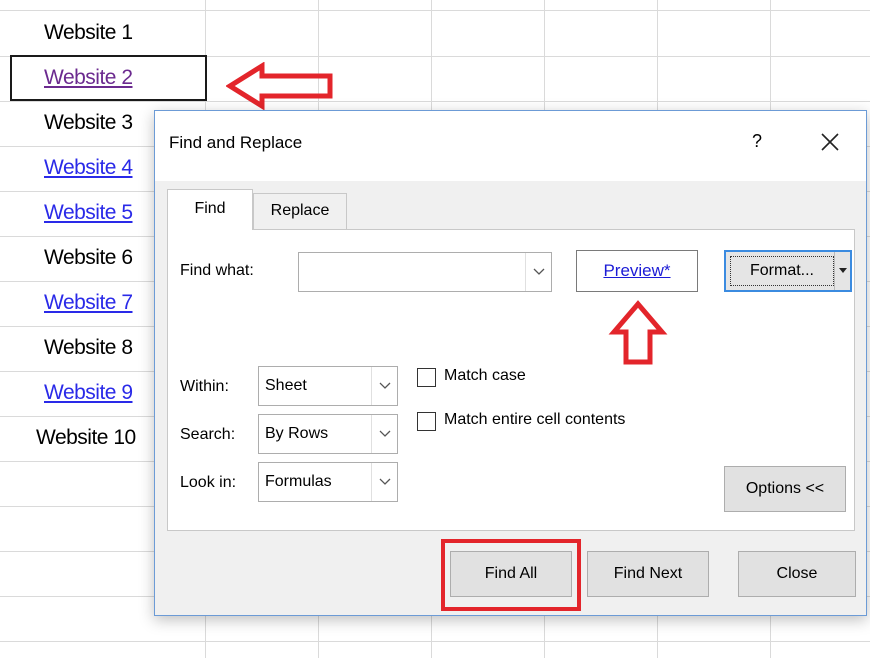 This screenshot has width=870, height=658. I want to click on match-entire-label: Match entire cell contents, so click(535, 419).